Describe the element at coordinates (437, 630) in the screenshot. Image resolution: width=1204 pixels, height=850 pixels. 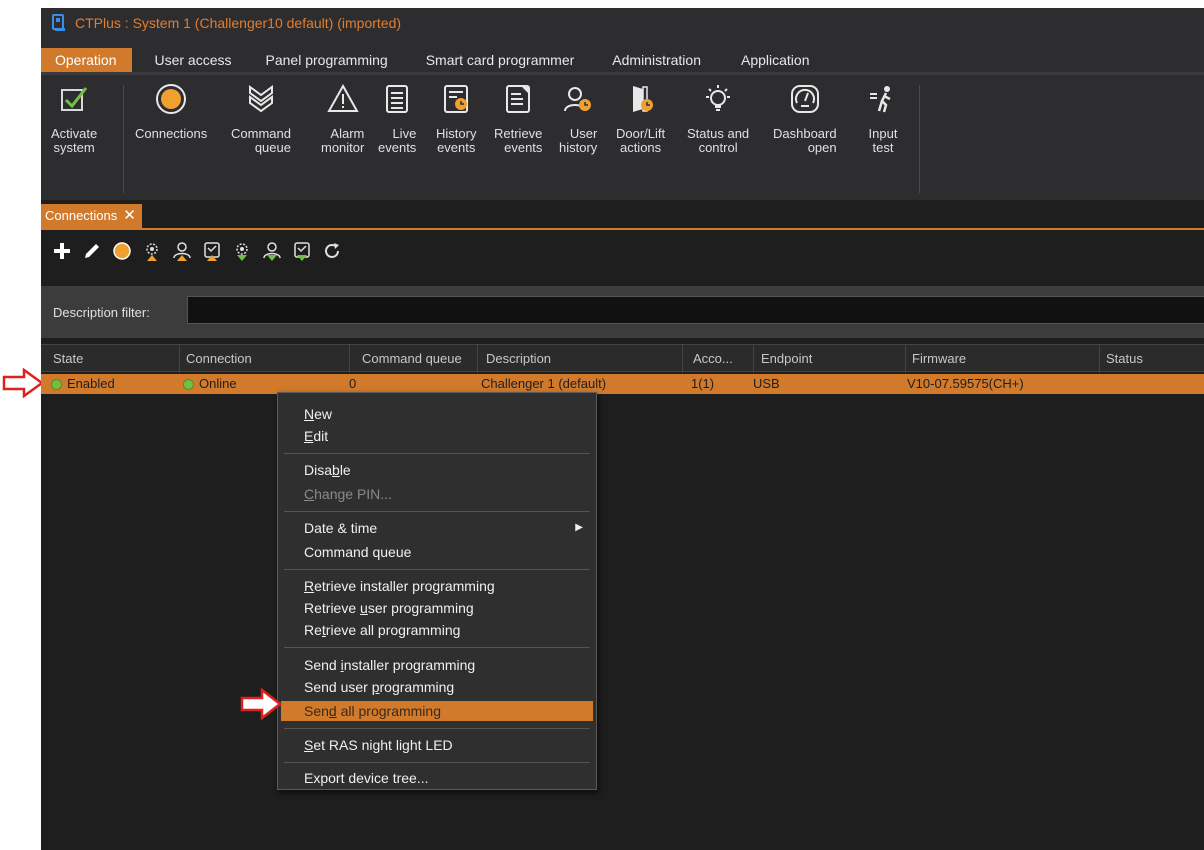
I see `menu-item-retrieve-all-programming: Retrieve all programming` at that location.